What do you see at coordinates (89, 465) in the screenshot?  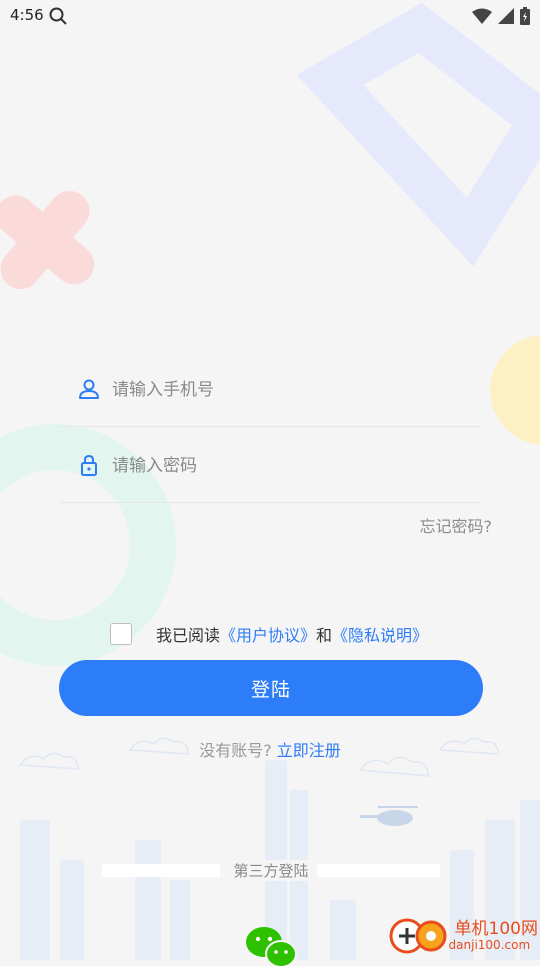 I see `lock-icon` at bounding box center [89, 465].